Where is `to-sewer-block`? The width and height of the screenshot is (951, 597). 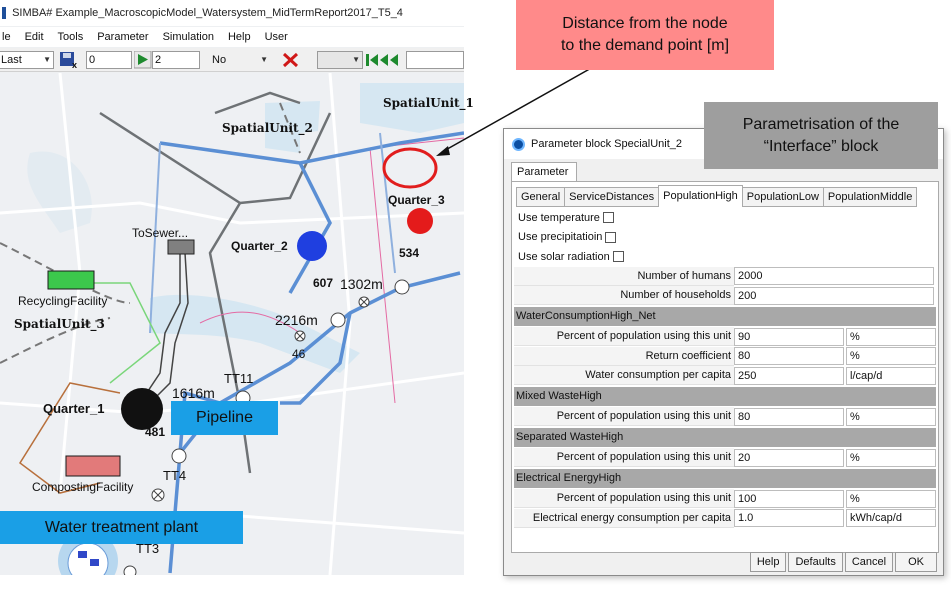
to-sewer-block is located at coordinates (181, 247).